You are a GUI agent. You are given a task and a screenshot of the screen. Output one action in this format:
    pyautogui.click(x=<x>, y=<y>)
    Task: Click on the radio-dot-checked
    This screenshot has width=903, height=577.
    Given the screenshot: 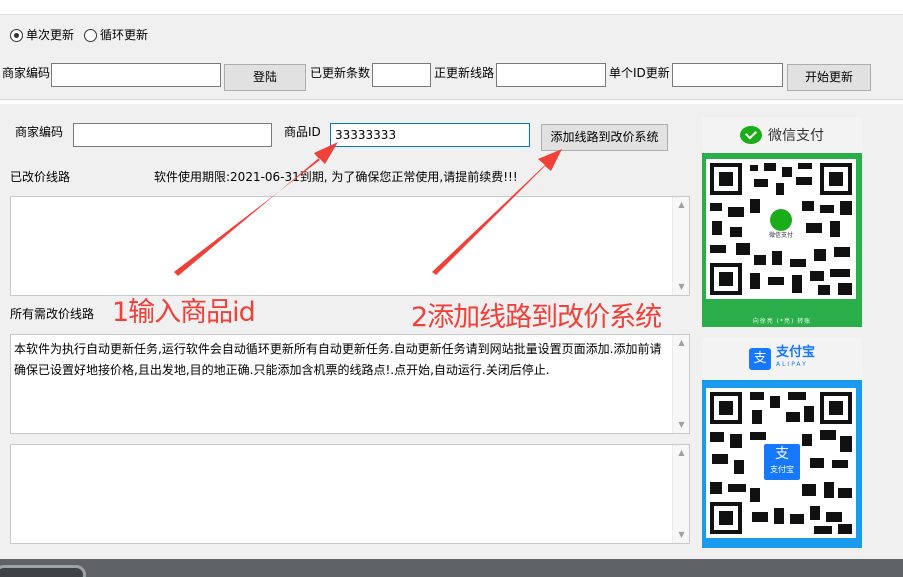 What is the action you would take?
    pyautogui.click(x=16, y=35)
    